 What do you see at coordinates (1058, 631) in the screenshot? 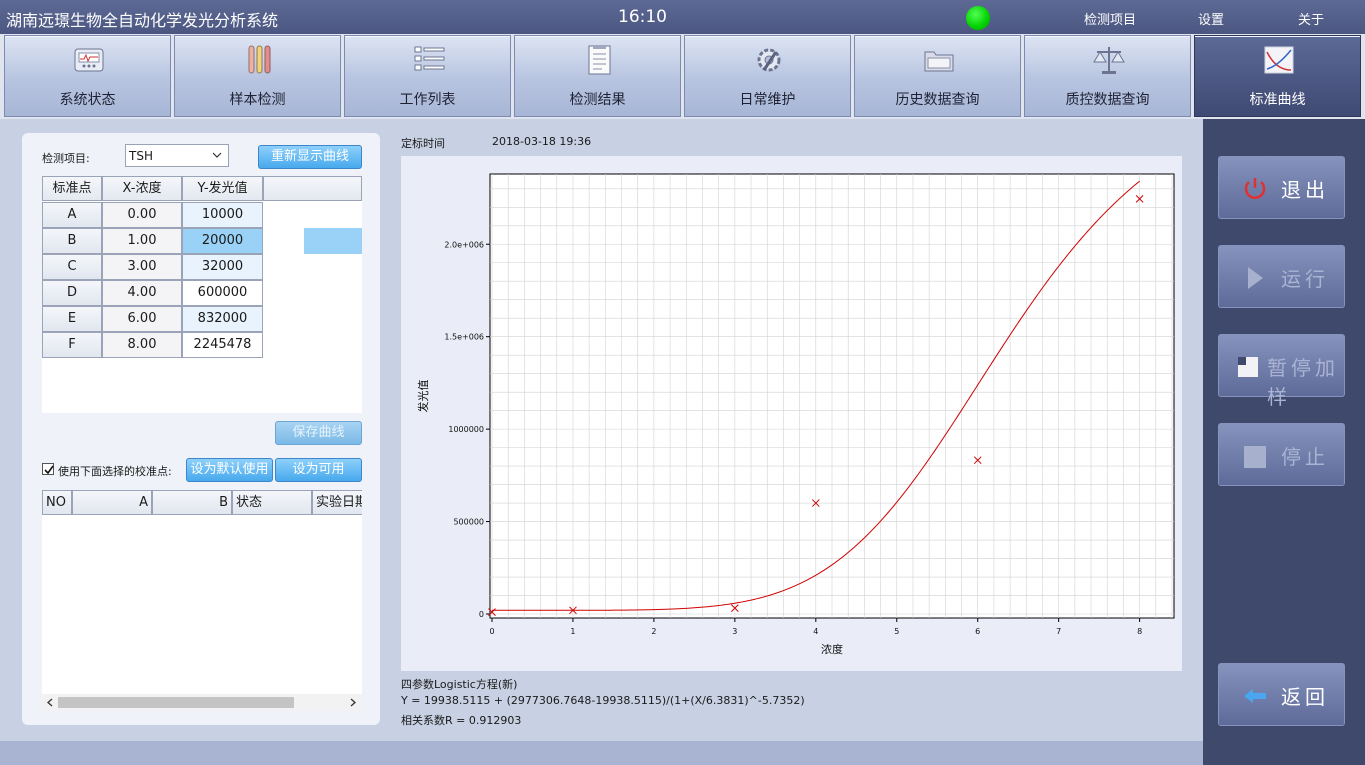
I see `x-tick-label: 7` at bounding box center [1058, 631].